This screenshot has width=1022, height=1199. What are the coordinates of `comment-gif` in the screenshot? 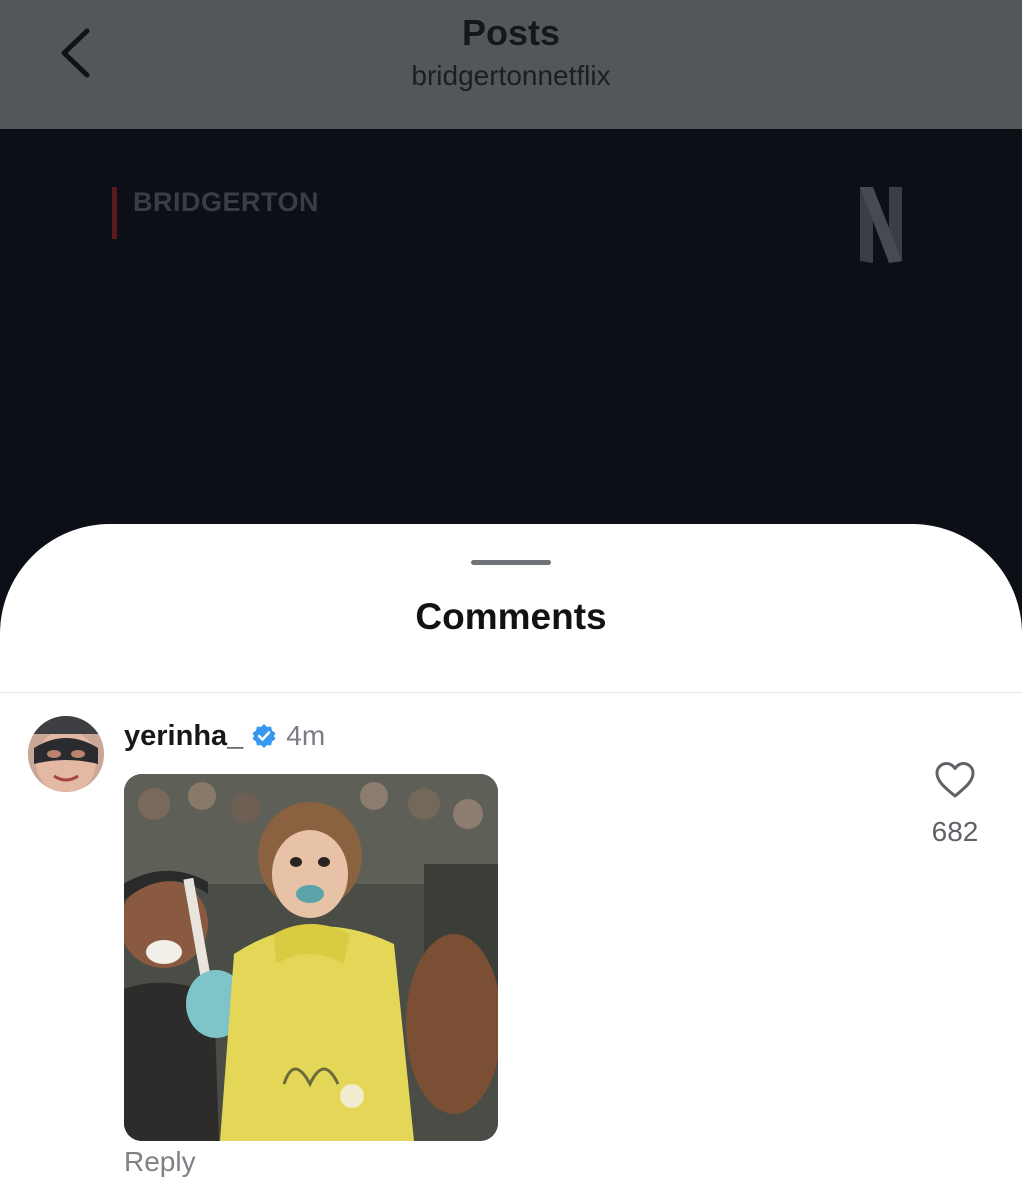 It's located at (311, 957).